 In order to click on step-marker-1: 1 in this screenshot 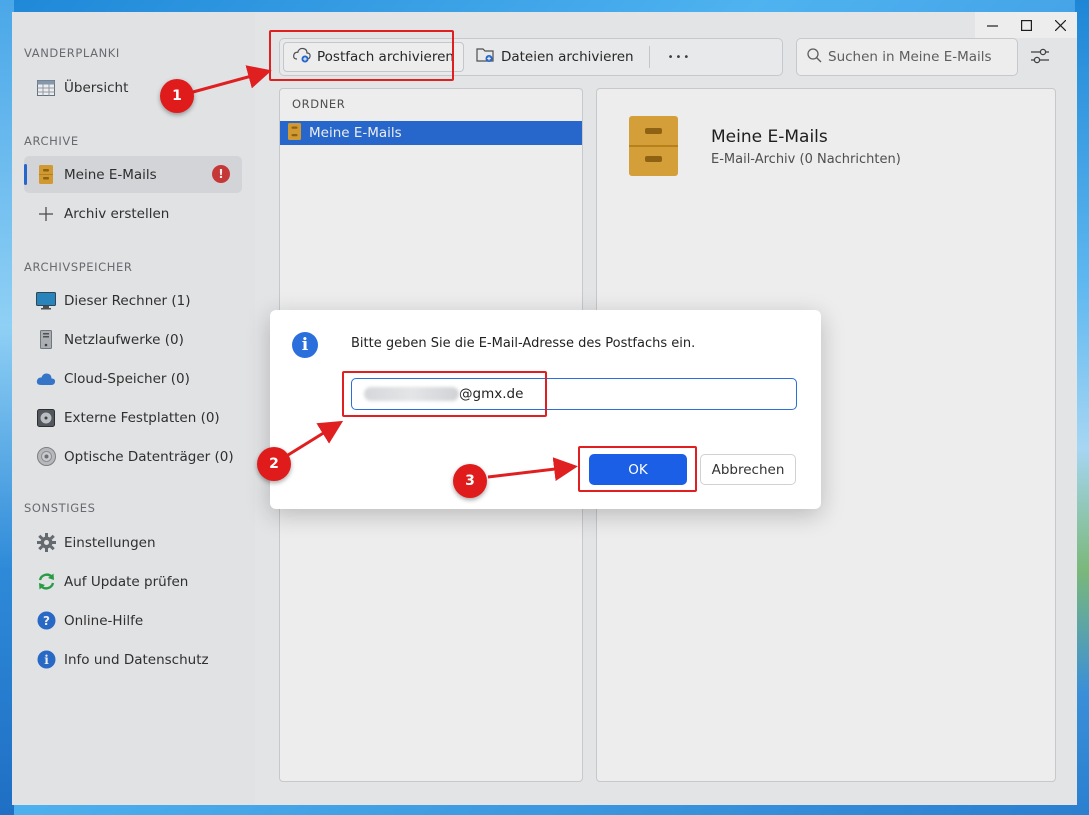, I will do `click(177, 96)`.